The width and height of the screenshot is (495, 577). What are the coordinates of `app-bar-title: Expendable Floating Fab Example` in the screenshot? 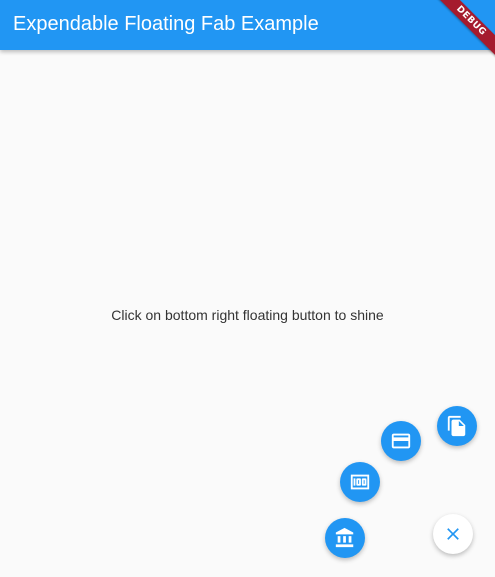 It's located at (166, 24).